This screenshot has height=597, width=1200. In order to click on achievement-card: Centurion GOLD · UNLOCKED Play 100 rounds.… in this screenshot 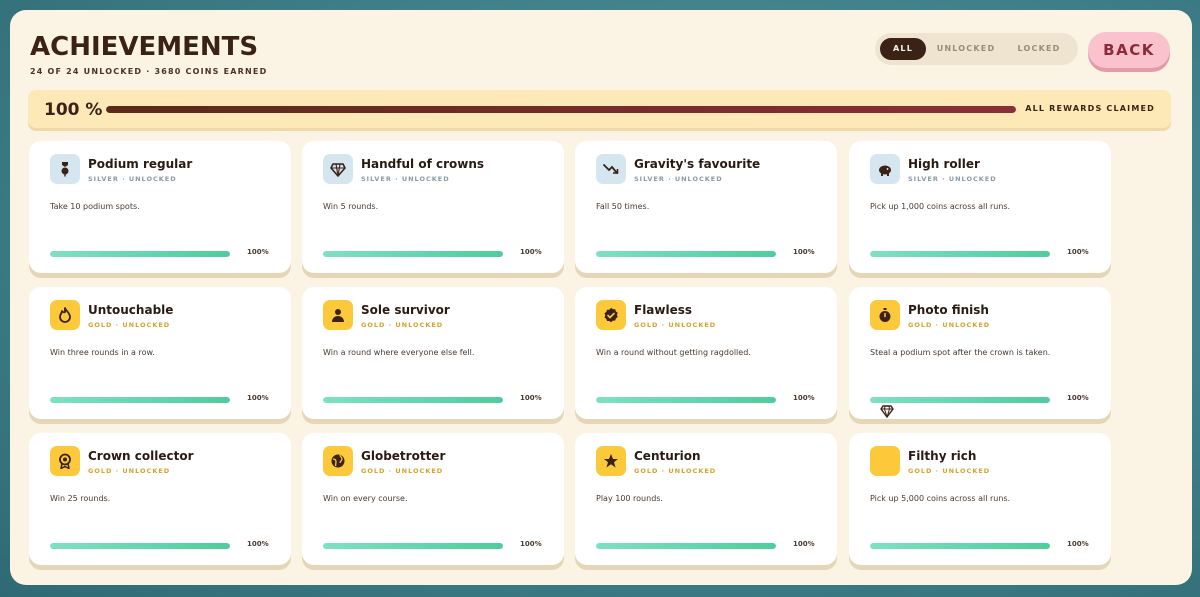, I will do `click(706, 499)`.